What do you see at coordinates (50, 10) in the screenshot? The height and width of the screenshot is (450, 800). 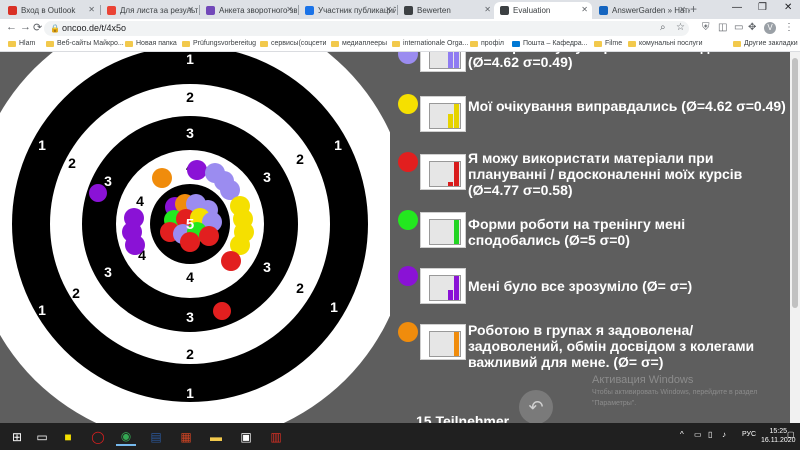 I see `tab-outlook: Вход в Outlook ✕` at bounding box center [50, 10].